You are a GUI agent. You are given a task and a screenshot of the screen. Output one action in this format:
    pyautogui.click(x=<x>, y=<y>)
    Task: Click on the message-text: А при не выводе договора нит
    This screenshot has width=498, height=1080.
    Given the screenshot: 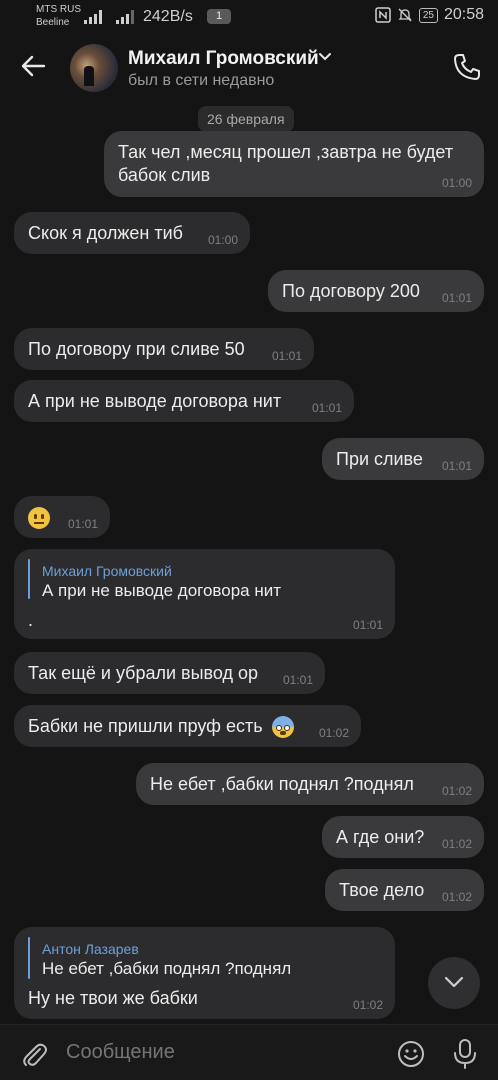 What is the action you would take?
    pyautogui.click(x=155, y=401)
    